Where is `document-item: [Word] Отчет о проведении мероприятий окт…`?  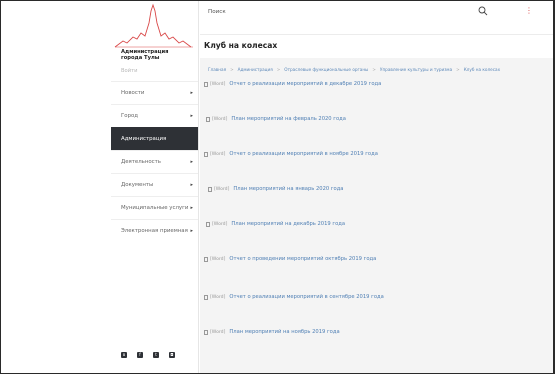 document-item: [Word] Отчет о проведении мероприятий окт… is located at coordinates (290, 259).